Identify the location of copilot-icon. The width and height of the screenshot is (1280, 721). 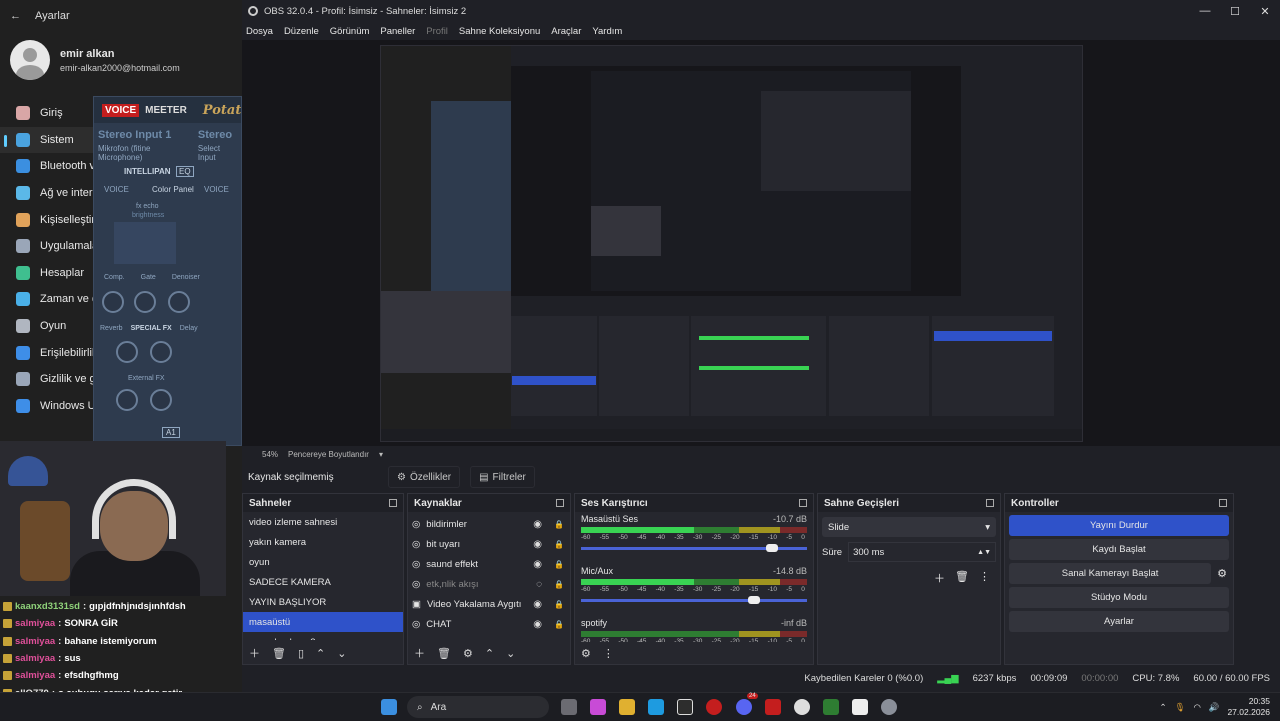
(598, 707).